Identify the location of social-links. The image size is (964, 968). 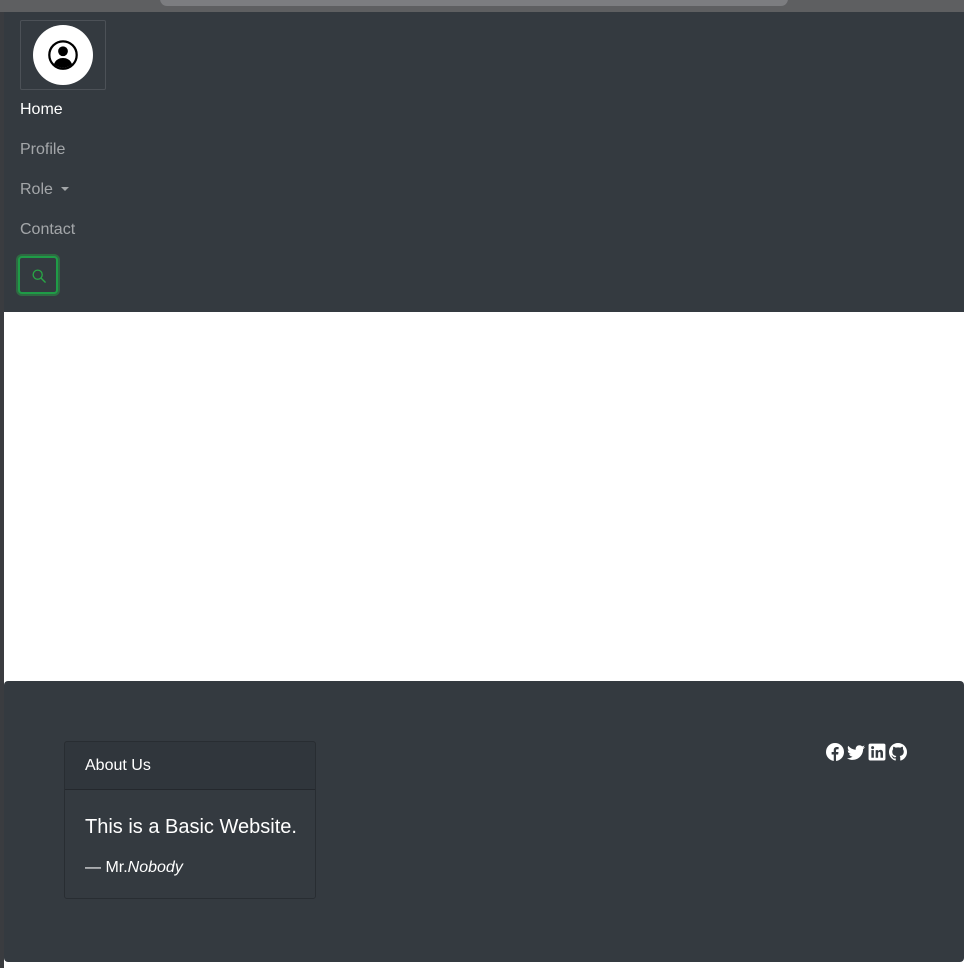
(866, 752).